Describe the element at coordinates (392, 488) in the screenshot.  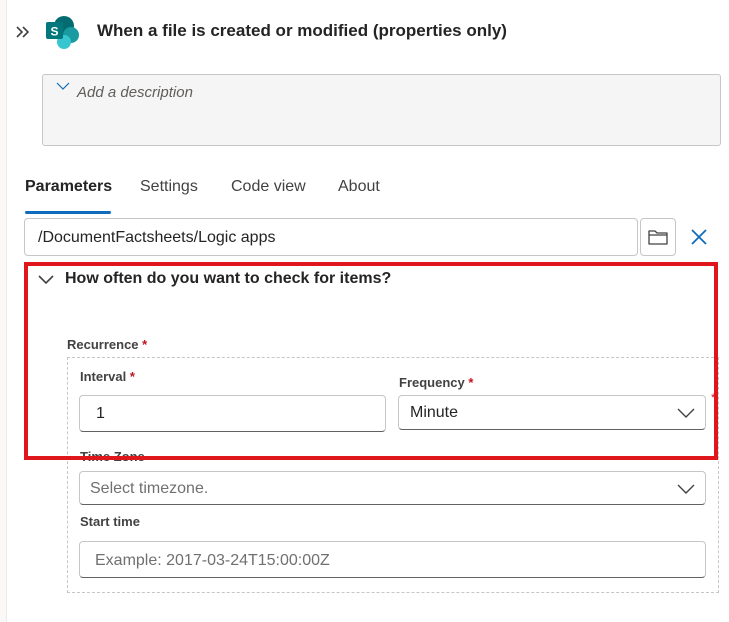
I see `timezone-dropdown: Select timezone.` at that location.